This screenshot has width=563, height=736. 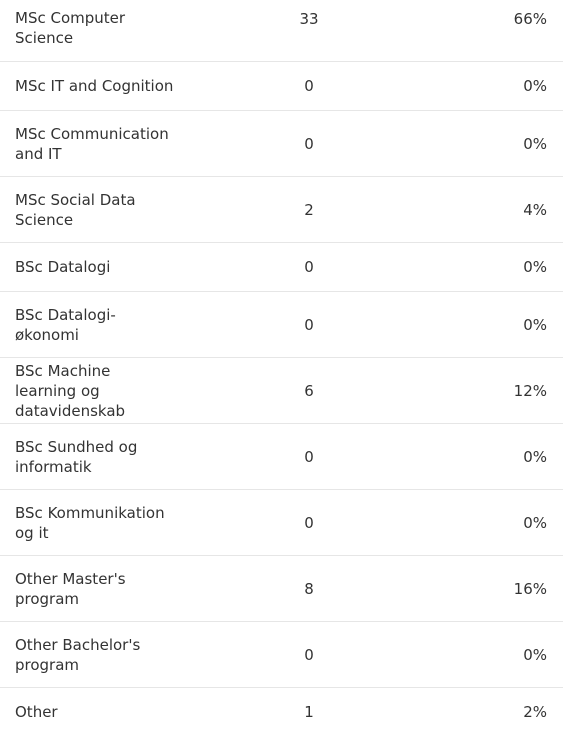 What do you see at coordinates (535, 209) in the screenshot?
I see `response-percent: 4%` at bounding box center [535, 209].